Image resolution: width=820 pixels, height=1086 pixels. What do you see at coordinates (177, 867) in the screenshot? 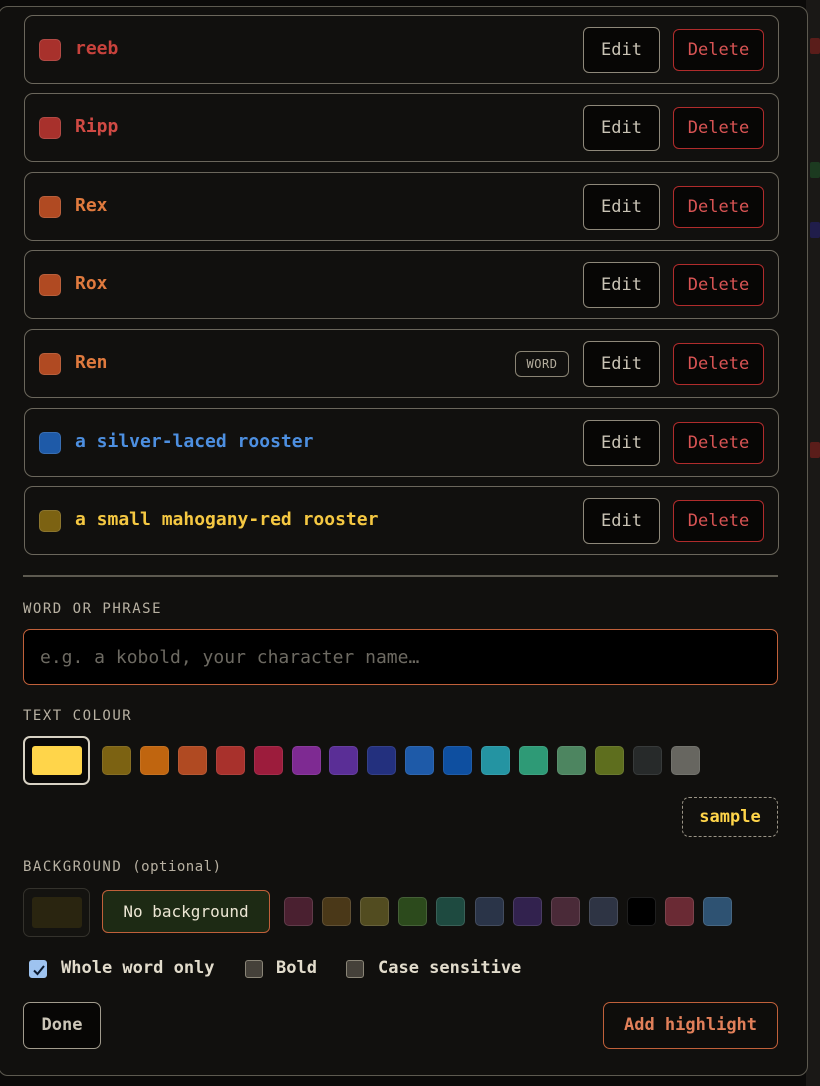
I see `background-optional-label: (optional)` at bounding box center [177, 867].